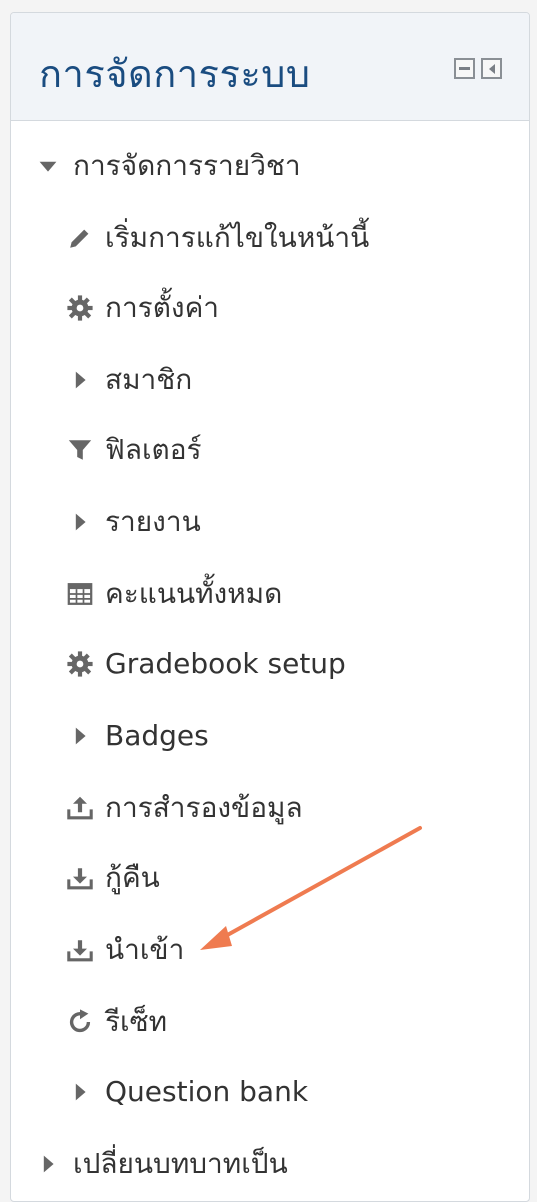 The image size is (537, 1202). What do you see at coordinates (136, 1021) in the screenshot?
I see `menu-item-label: รีเซ็ท` at bounding box center [136, 1021].